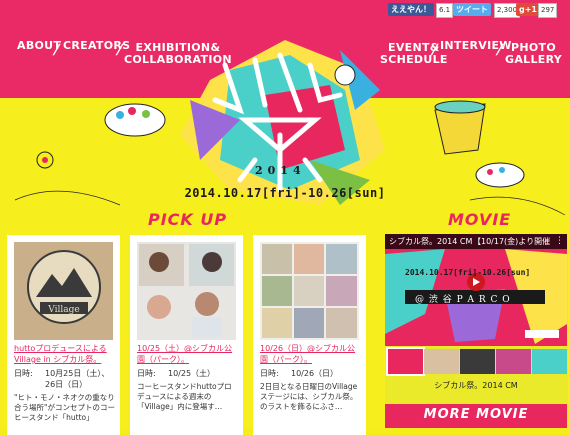  What do you see at coordinates (188, 219) in the screenshot?
I see `pickup-heading: PICK UP` at bounding box center [188, 219].